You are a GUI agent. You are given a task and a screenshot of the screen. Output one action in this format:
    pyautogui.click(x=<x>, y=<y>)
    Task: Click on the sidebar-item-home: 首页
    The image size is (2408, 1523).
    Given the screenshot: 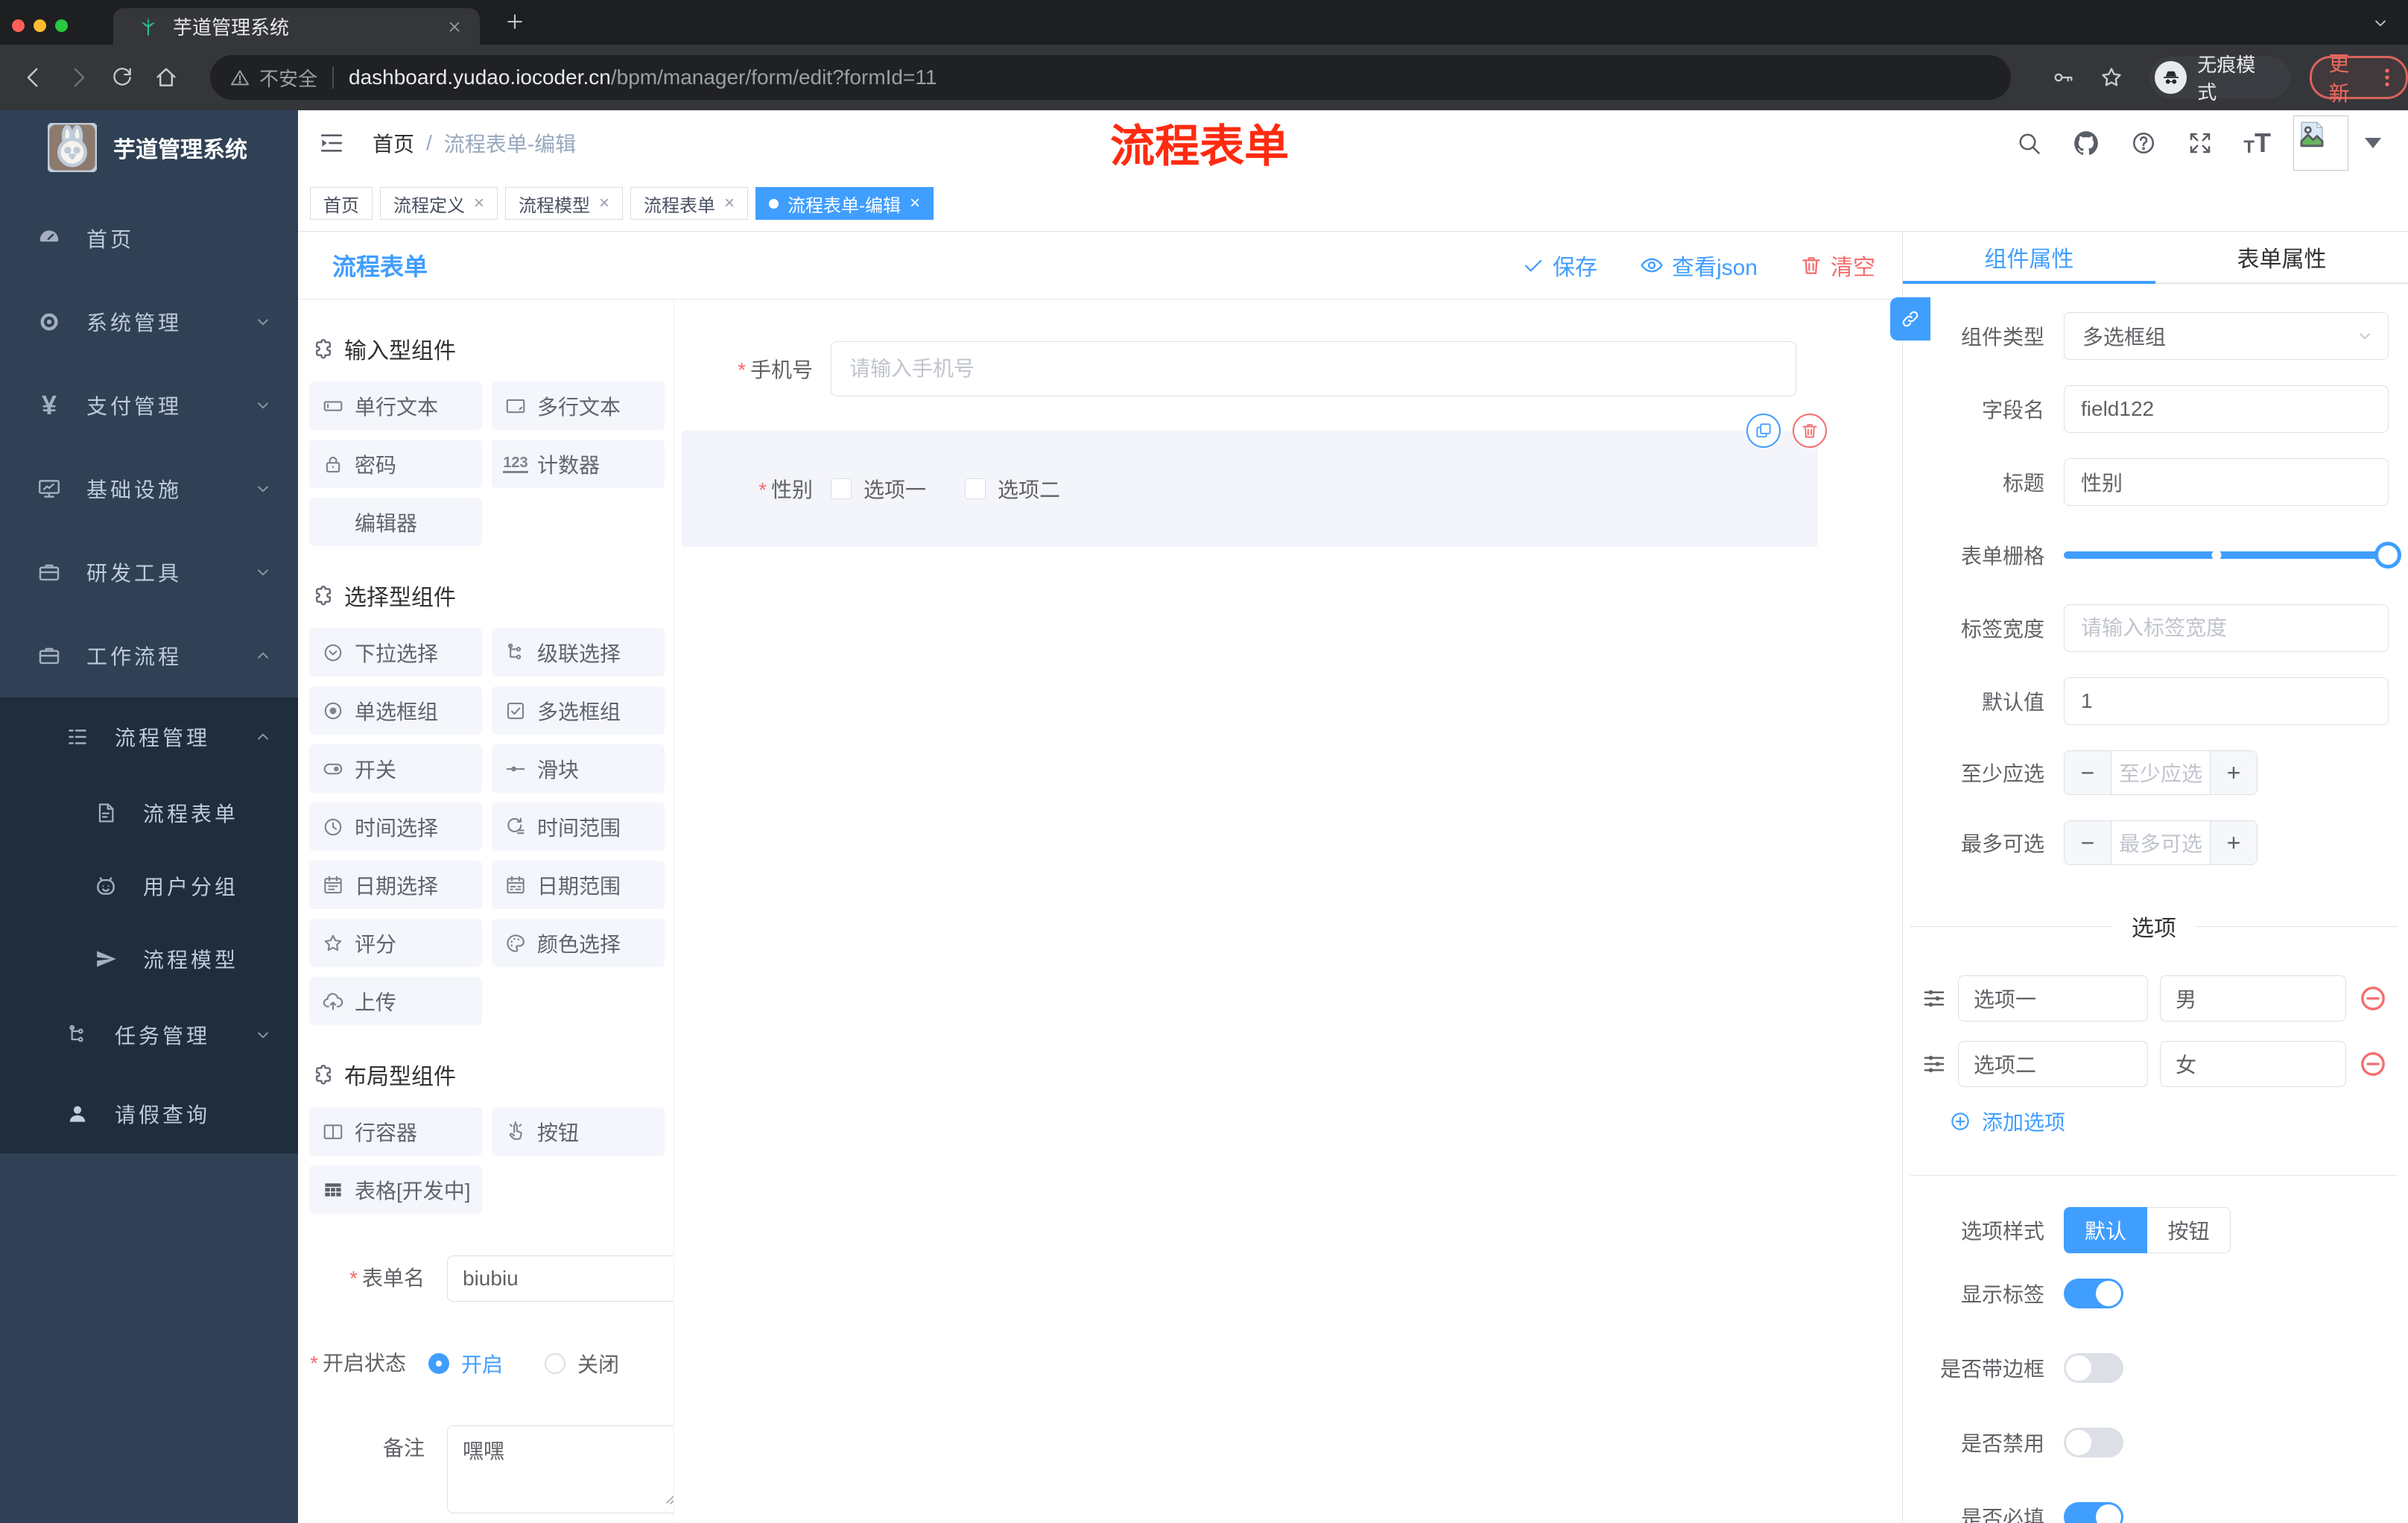 What is the action you would take?
    pyautogui.click(x=149, y=238)
    